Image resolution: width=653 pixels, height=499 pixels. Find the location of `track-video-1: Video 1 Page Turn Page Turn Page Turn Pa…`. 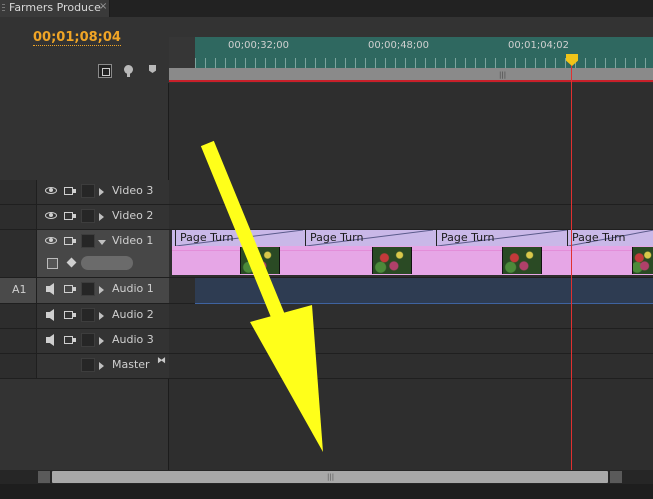

track-video-1: Video 1 Page Turn Page Turn Page Turn Pa… is located at coordinates (326, 254).